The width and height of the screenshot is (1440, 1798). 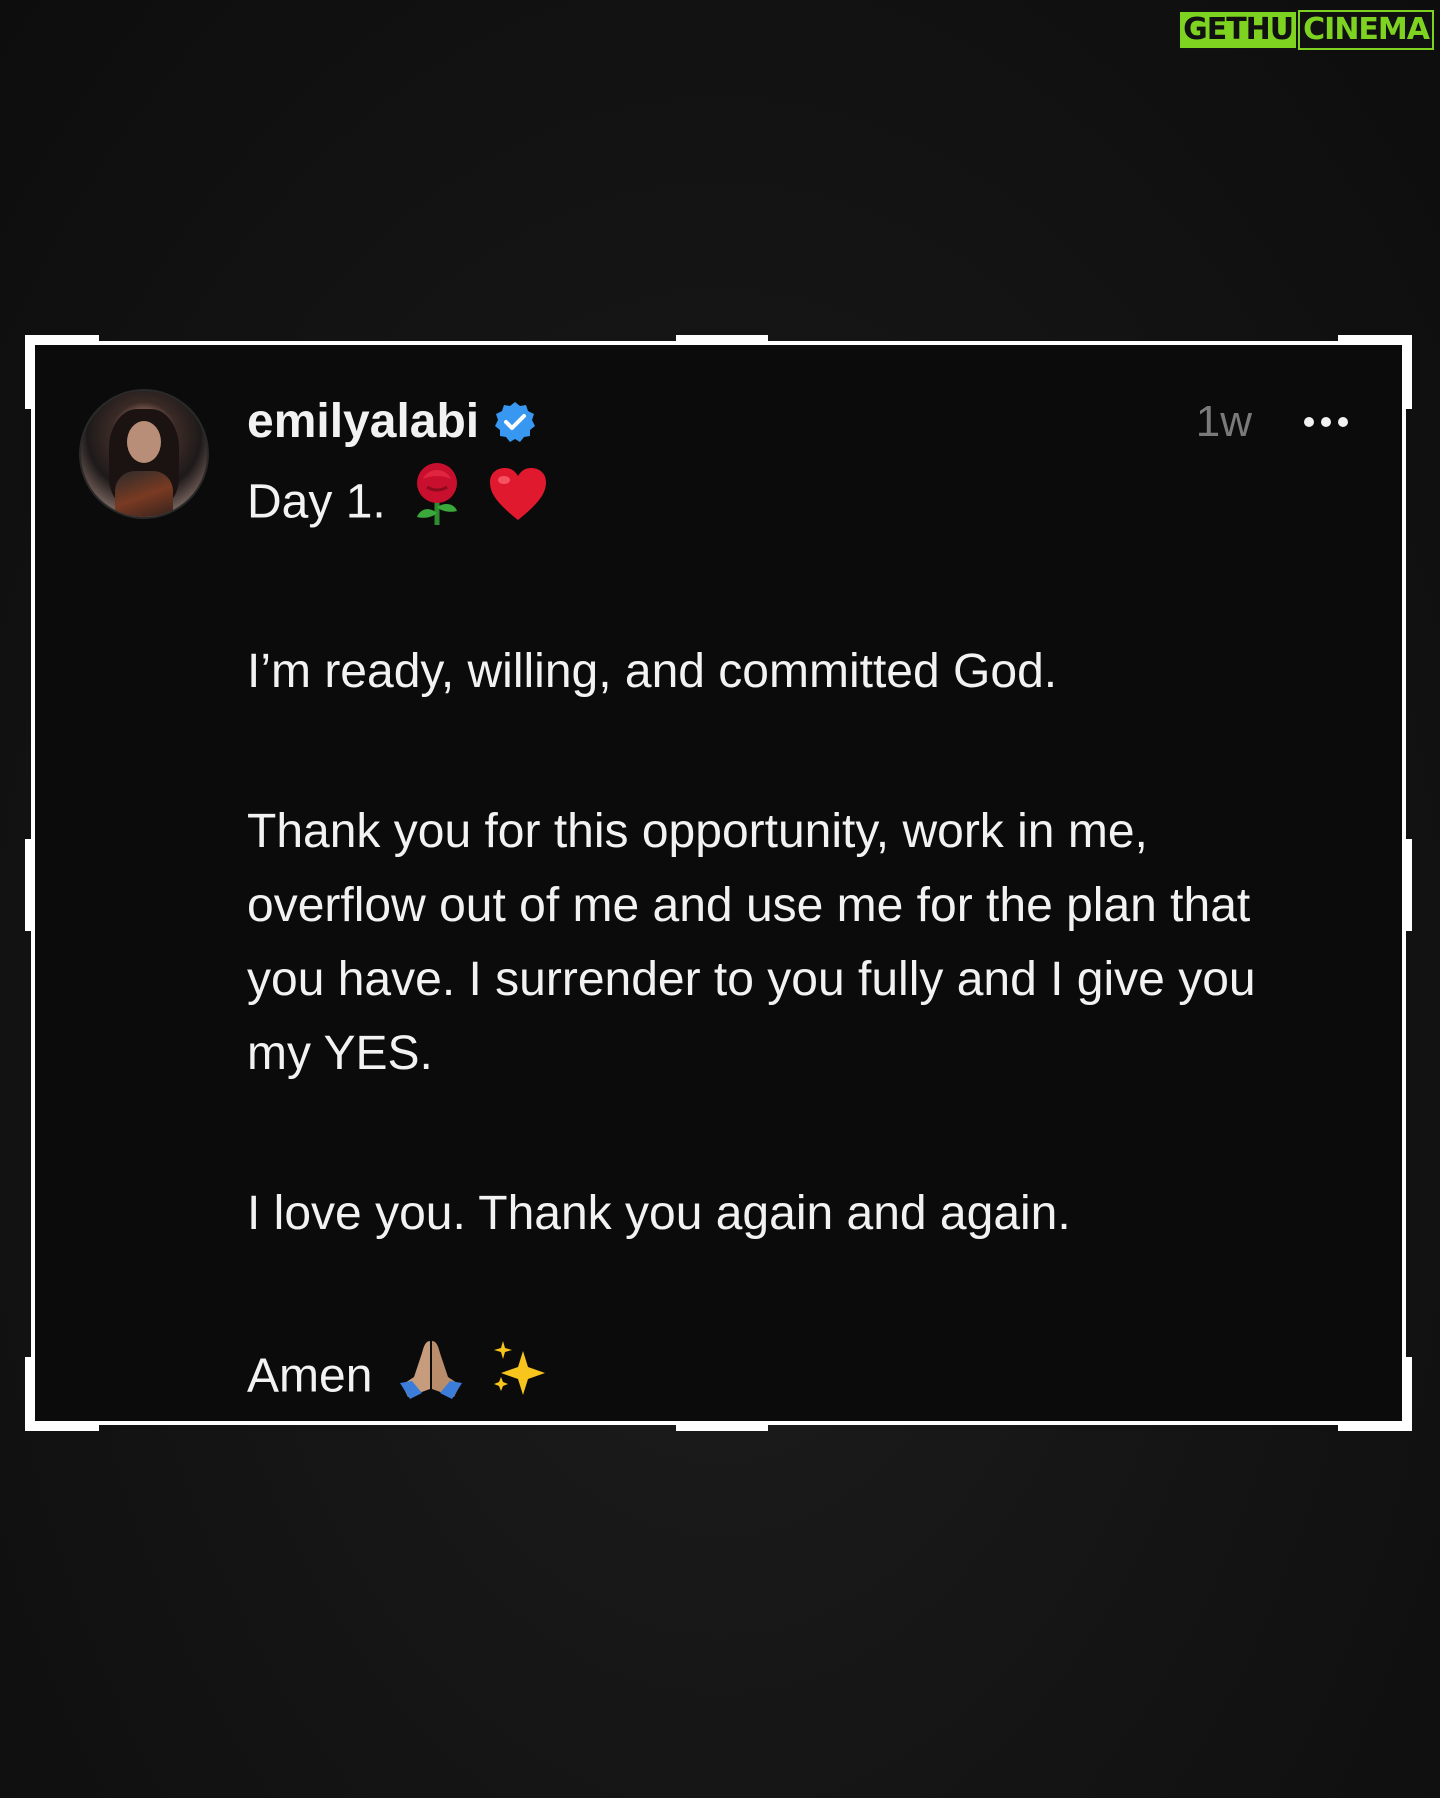 I want to click on crop-handle-top-left-vertical, so click(x=29, y=372).